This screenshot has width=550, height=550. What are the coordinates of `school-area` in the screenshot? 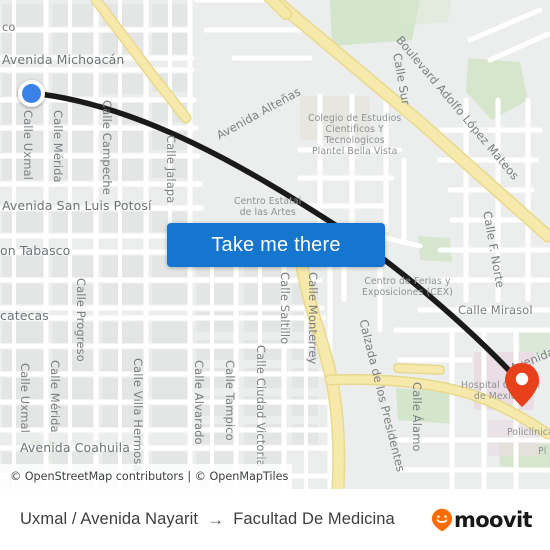 It's located at (335, 118).